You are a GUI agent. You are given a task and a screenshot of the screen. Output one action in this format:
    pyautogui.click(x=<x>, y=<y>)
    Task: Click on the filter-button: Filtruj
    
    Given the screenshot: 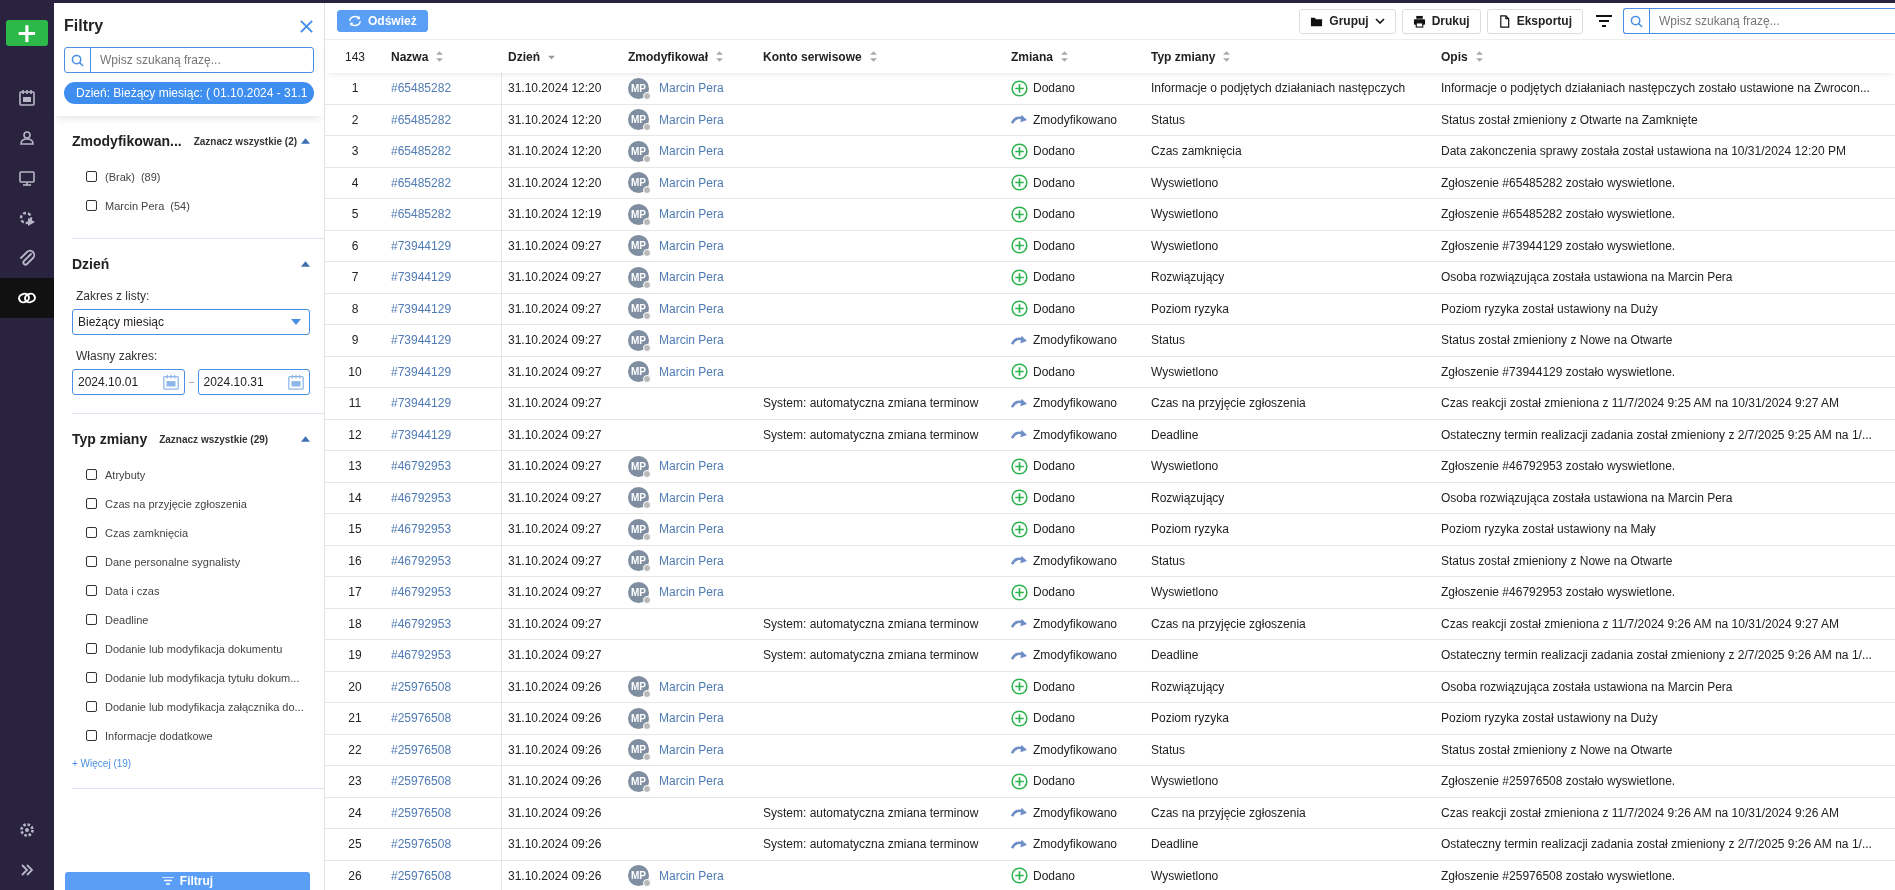 What is the action you would take?
    pyautogui.click(x=187, y=881)
    